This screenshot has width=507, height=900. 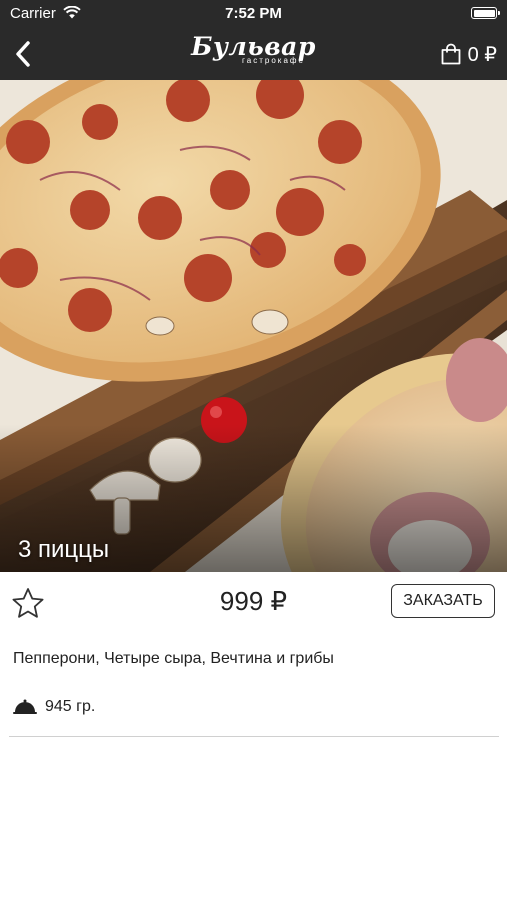 I want to click on product-title: 3 пиццы, so click(x=64, y=549).